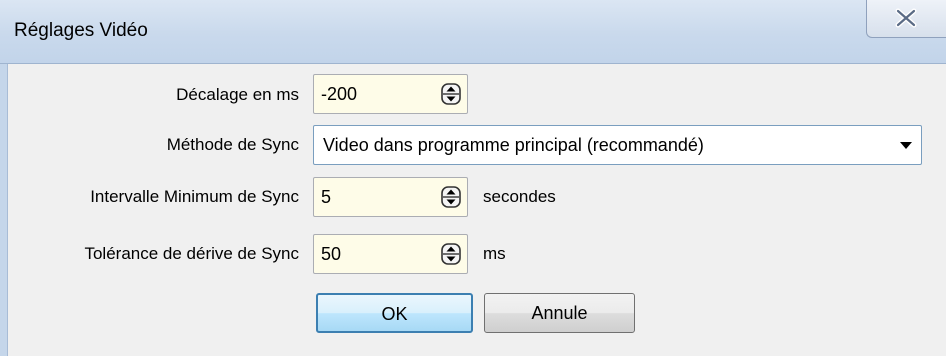  Describe the element at coordinates (559, 313) in the screenshot. I see `cancel-button: Annule` at that location.